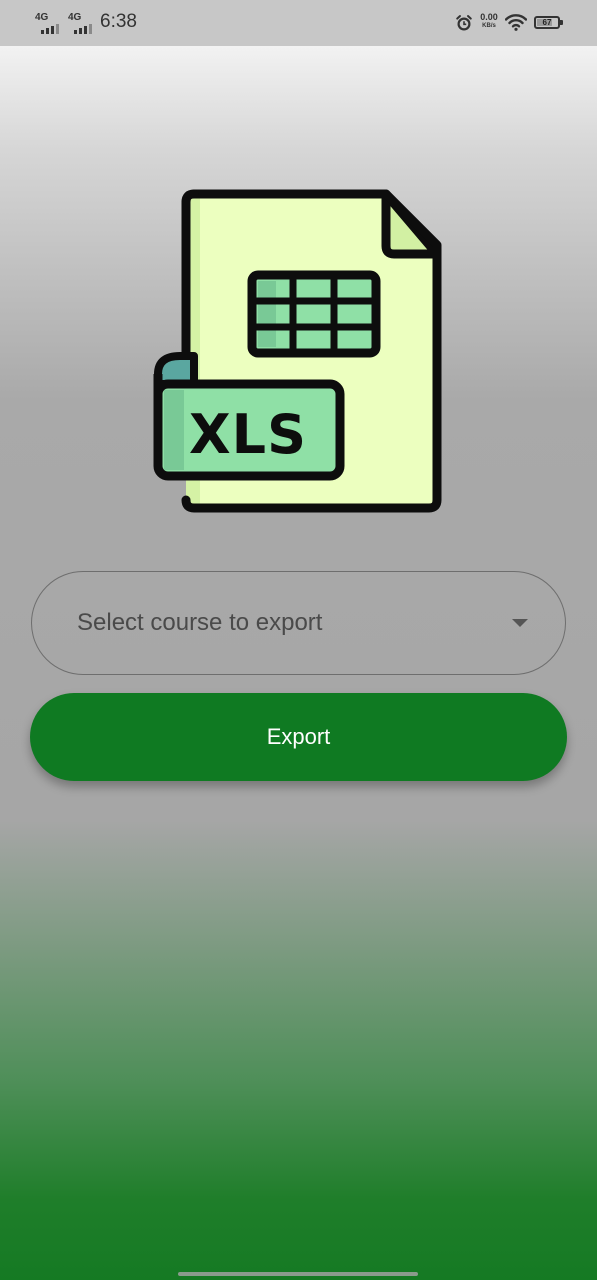 This screenshot has height=1280, width=597. Describe the element at coordinates (200, 622) in the screenshot. I see `course-select-placeholder: Select course to export` at that location.